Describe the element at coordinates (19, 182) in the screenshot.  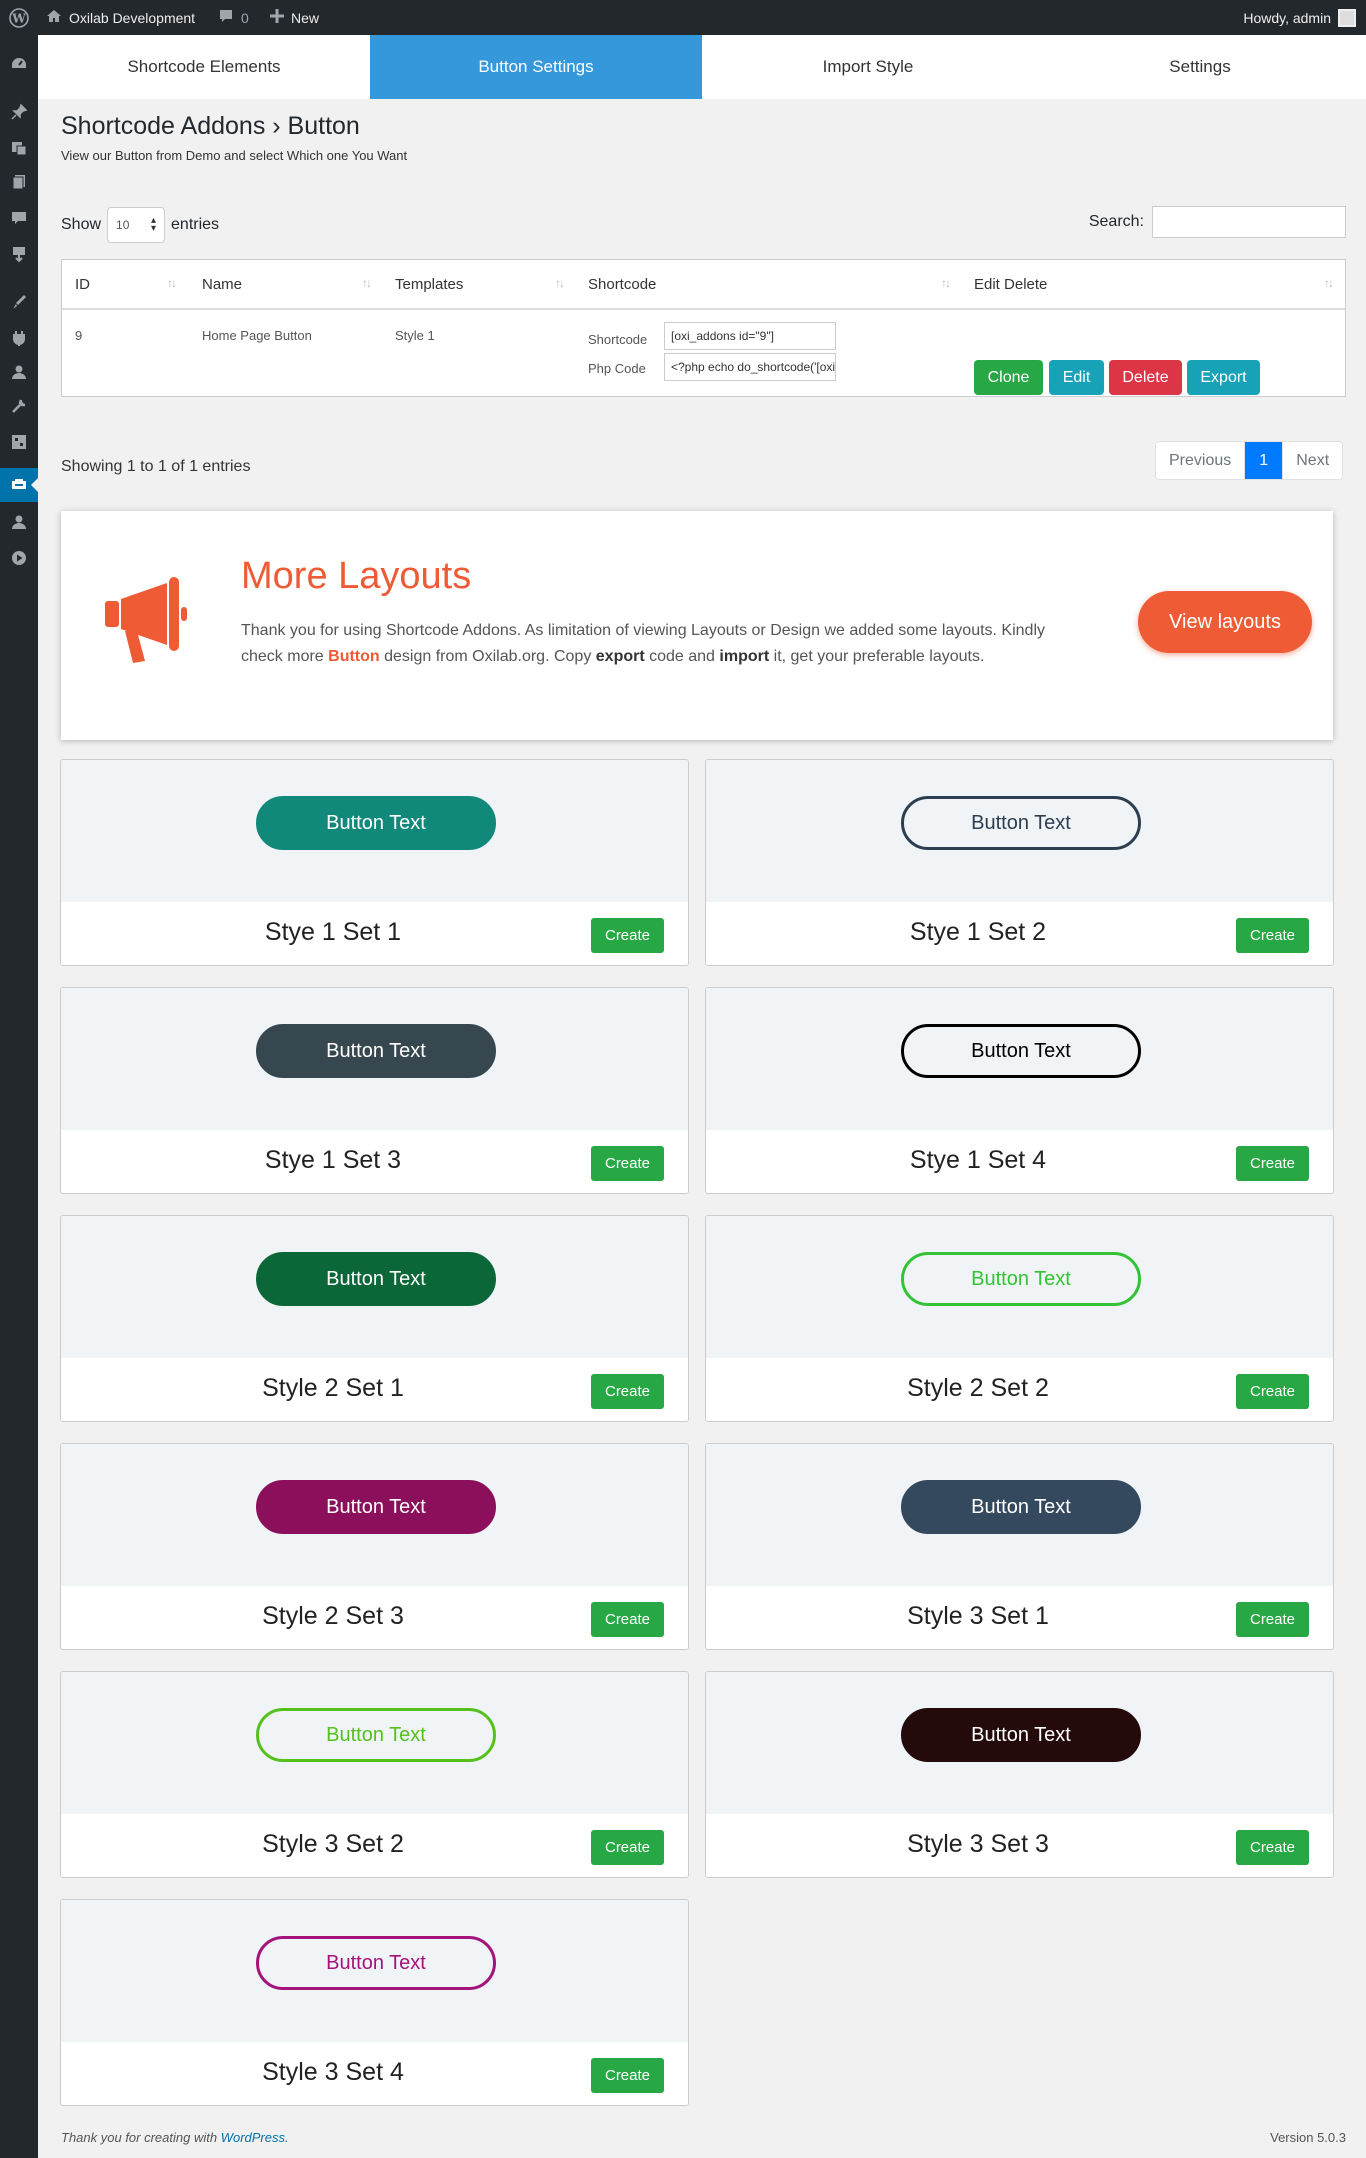
I see `pages-icon` at that location.